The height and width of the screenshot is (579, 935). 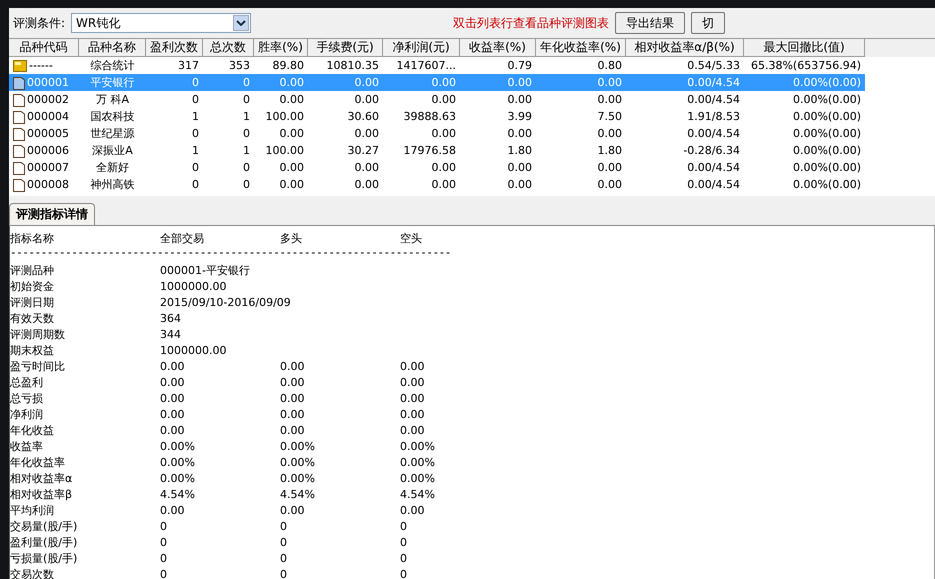 What do you see at coordinates (20, 65) in the screenshot?
I see `folder-icon` at bounding box center [20, 65].